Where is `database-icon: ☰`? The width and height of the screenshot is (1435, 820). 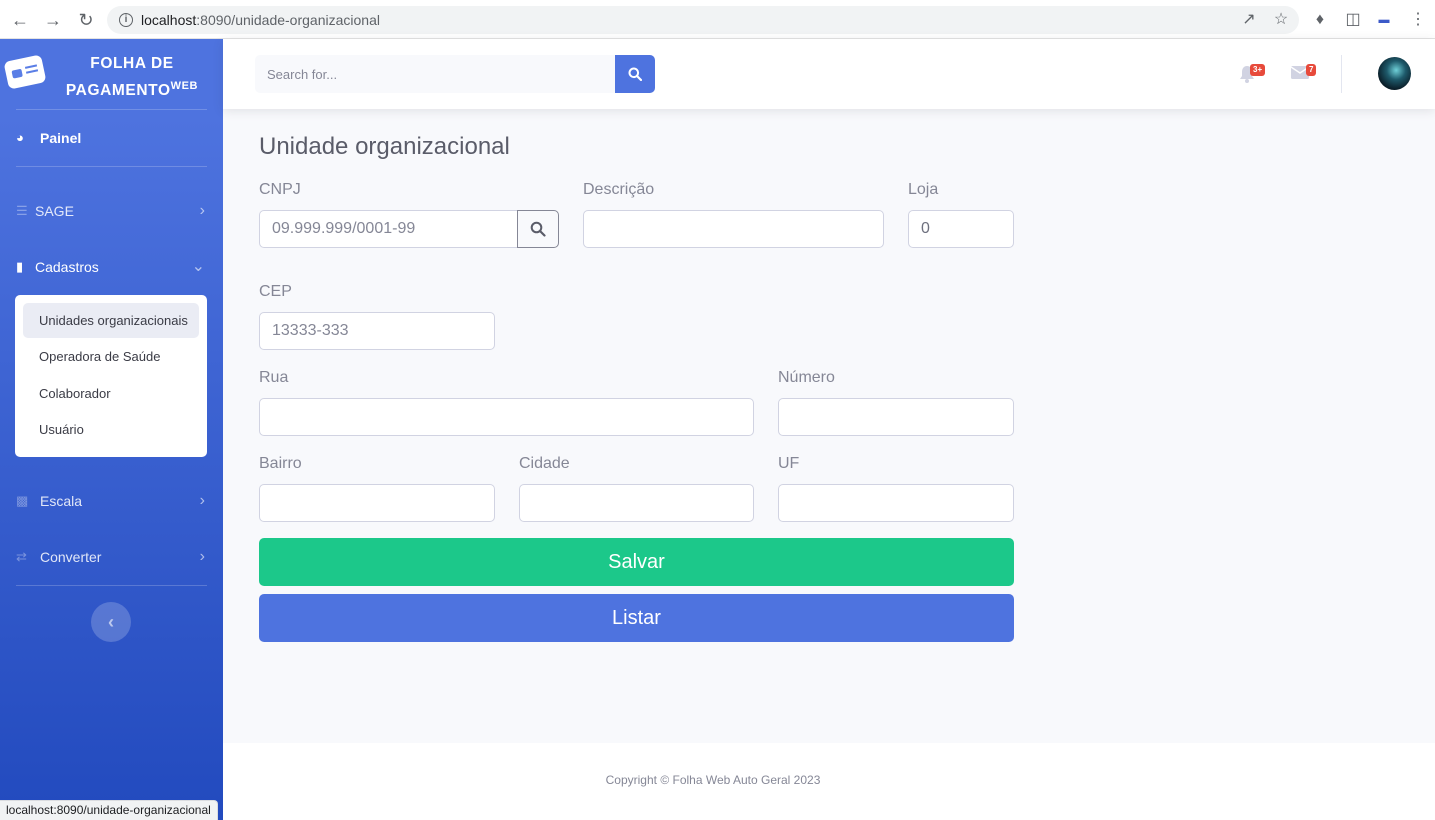
database-icon: ☰ is located at coordinates (22, 210).